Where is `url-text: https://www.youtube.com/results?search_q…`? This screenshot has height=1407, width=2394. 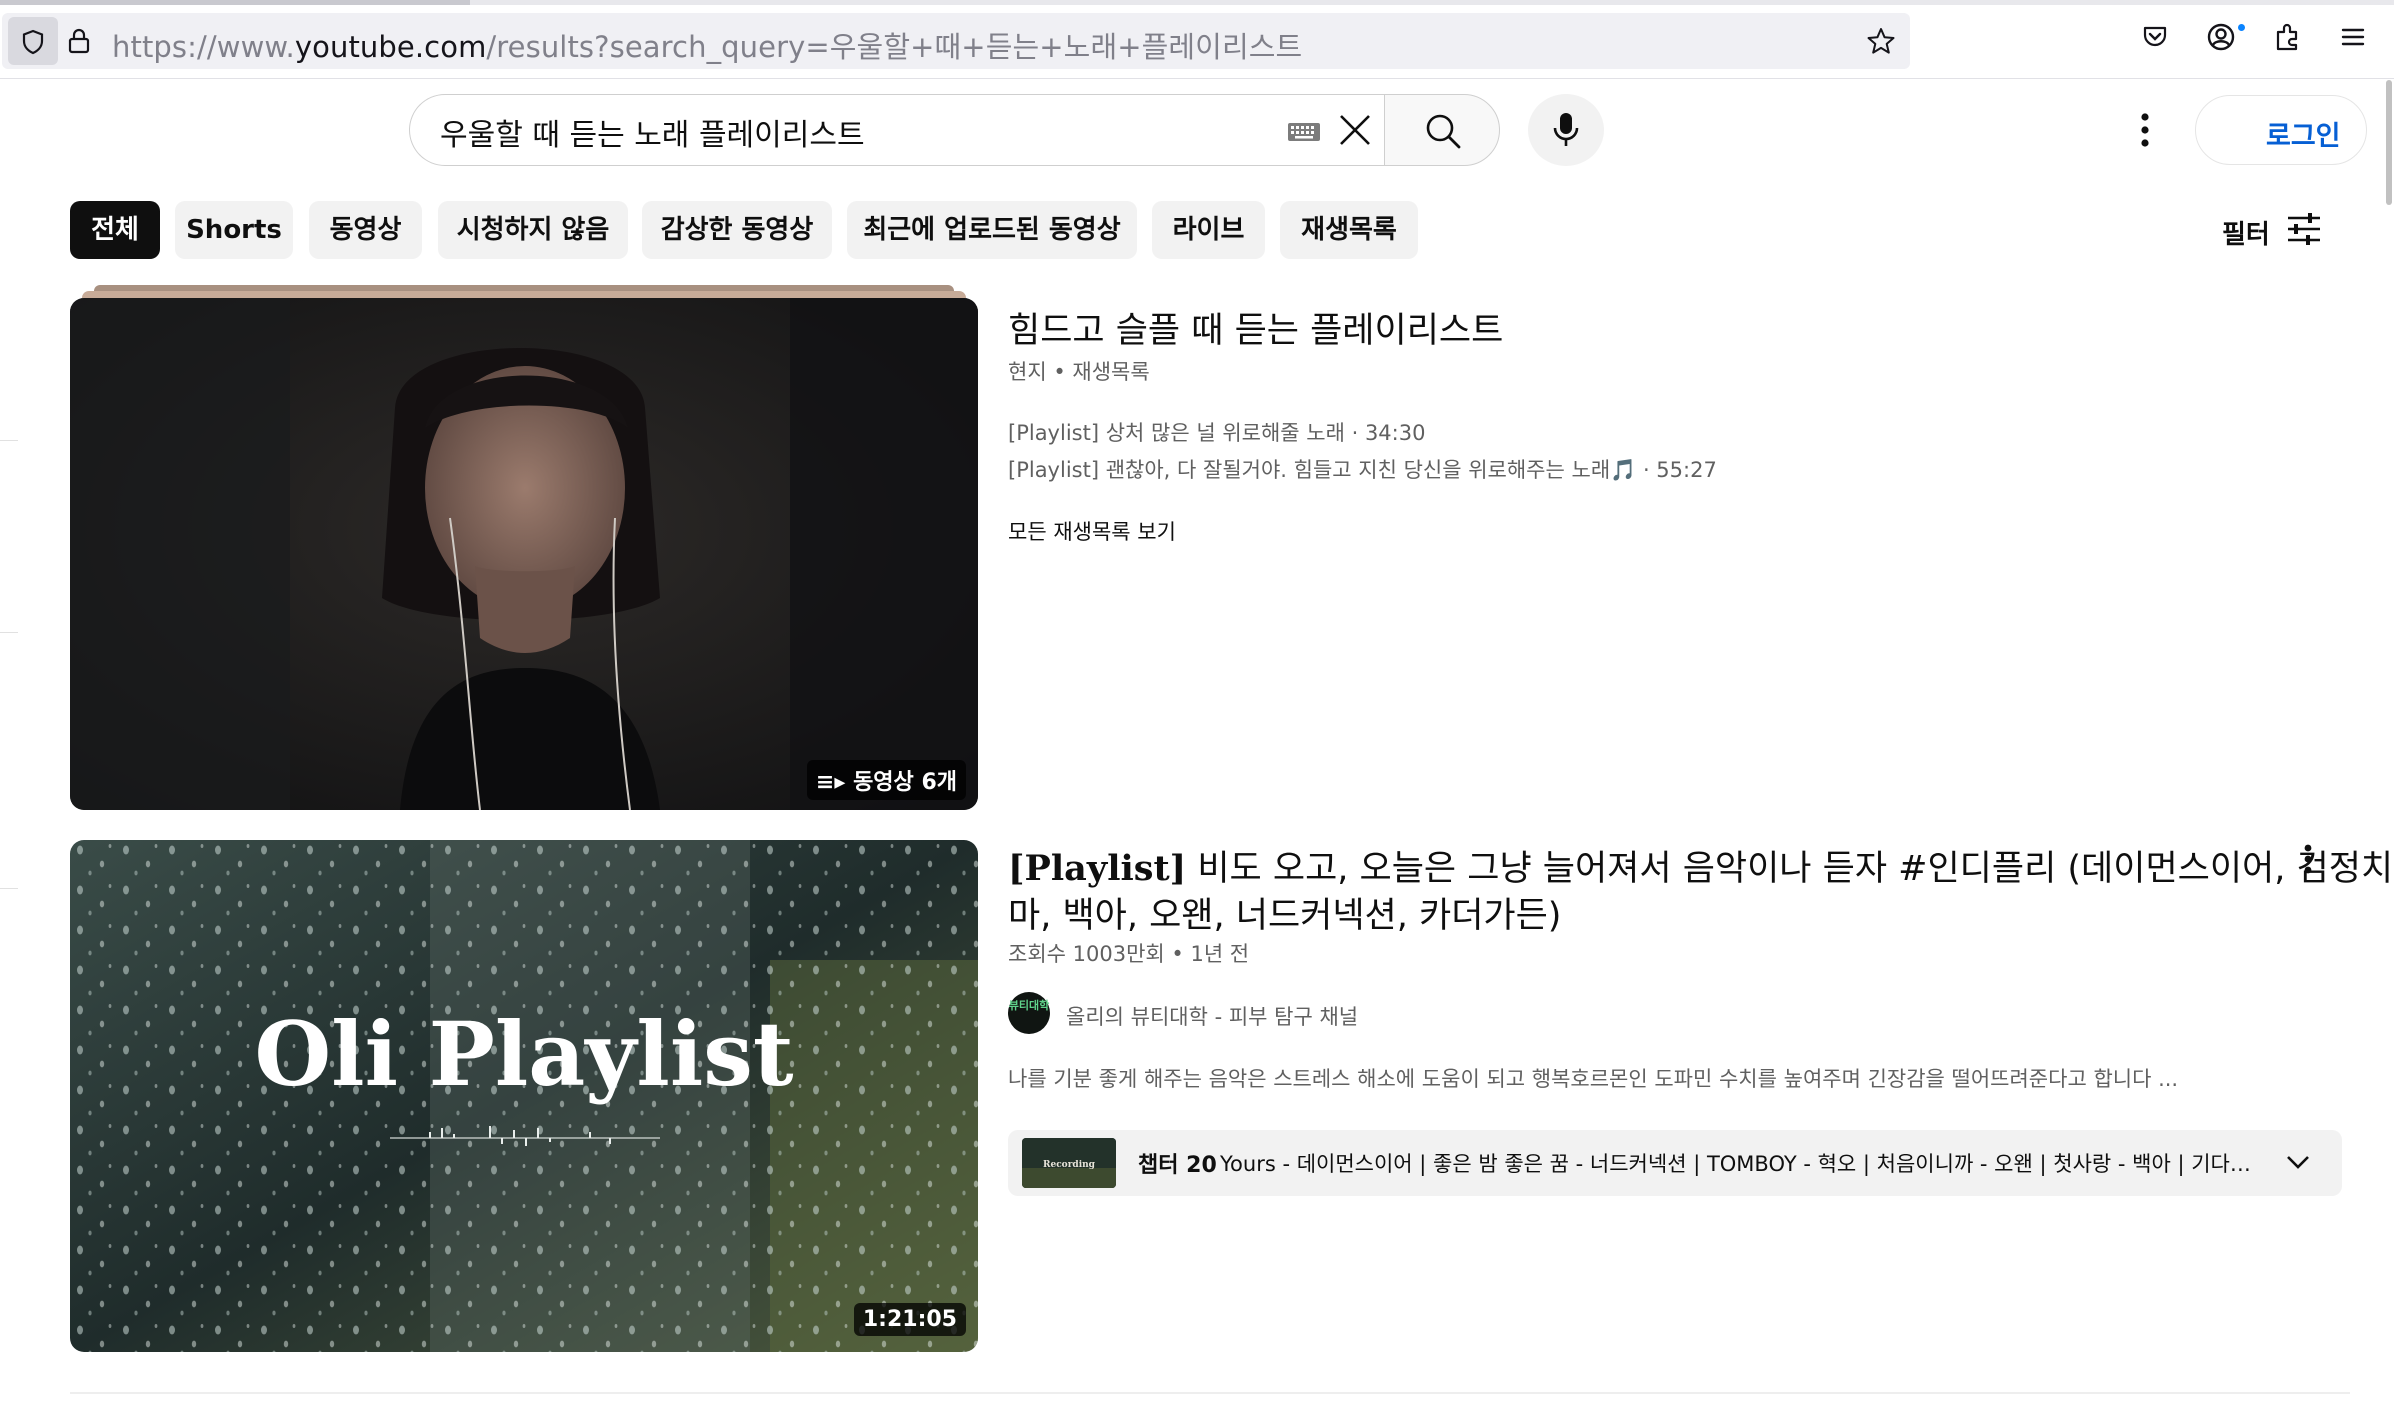
url-text: https://www.youtube.com/results?search_q… is located at coordinates (707, 45).